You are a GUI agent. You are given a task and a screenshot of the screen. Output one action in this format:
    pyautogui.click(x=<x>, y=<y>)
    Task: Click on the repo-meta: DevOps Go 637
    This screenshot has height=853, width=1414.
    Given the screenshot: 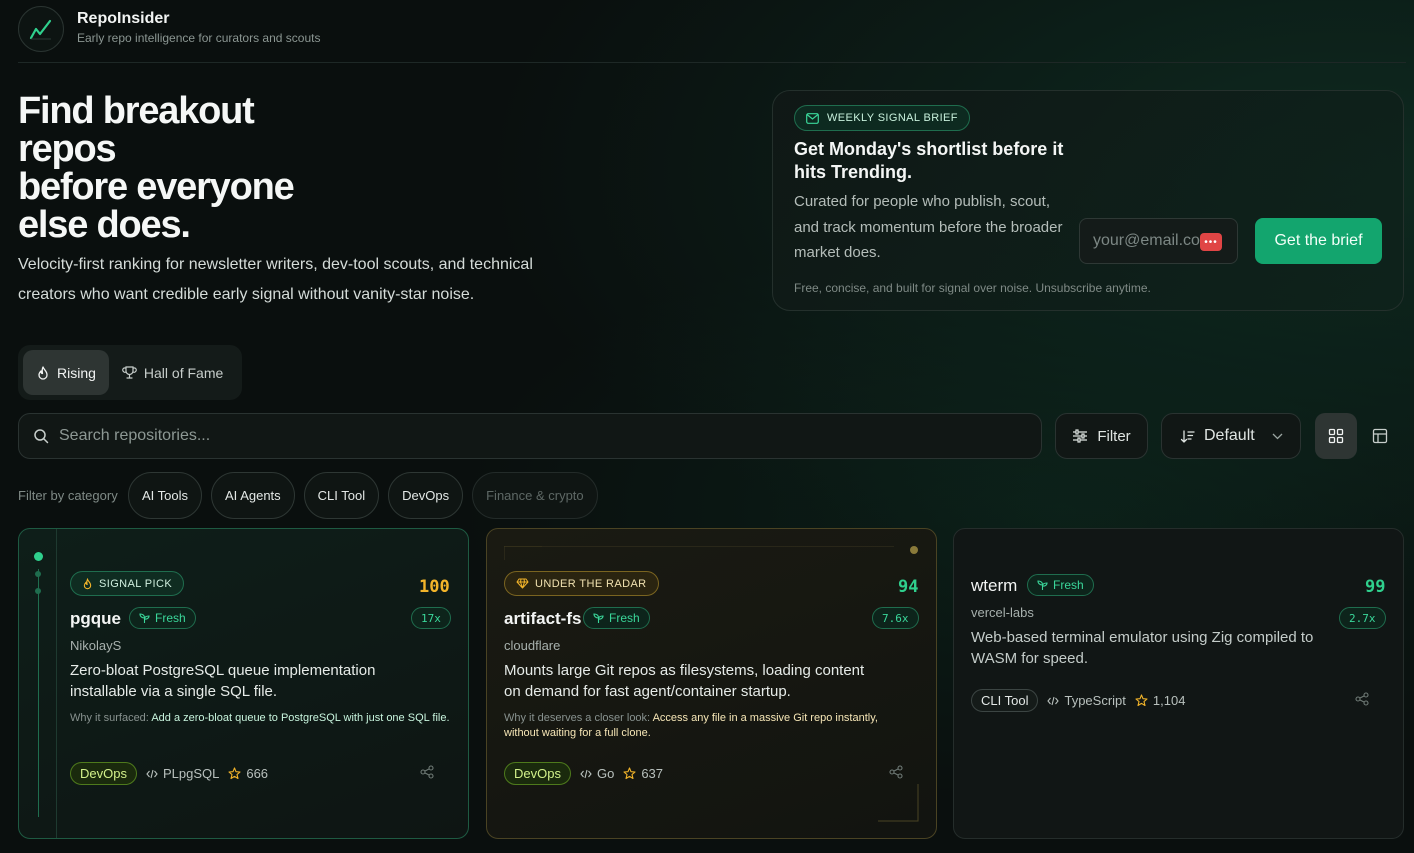 What is the action you would take?
    pyautogui.click(x=583, y=773)
    